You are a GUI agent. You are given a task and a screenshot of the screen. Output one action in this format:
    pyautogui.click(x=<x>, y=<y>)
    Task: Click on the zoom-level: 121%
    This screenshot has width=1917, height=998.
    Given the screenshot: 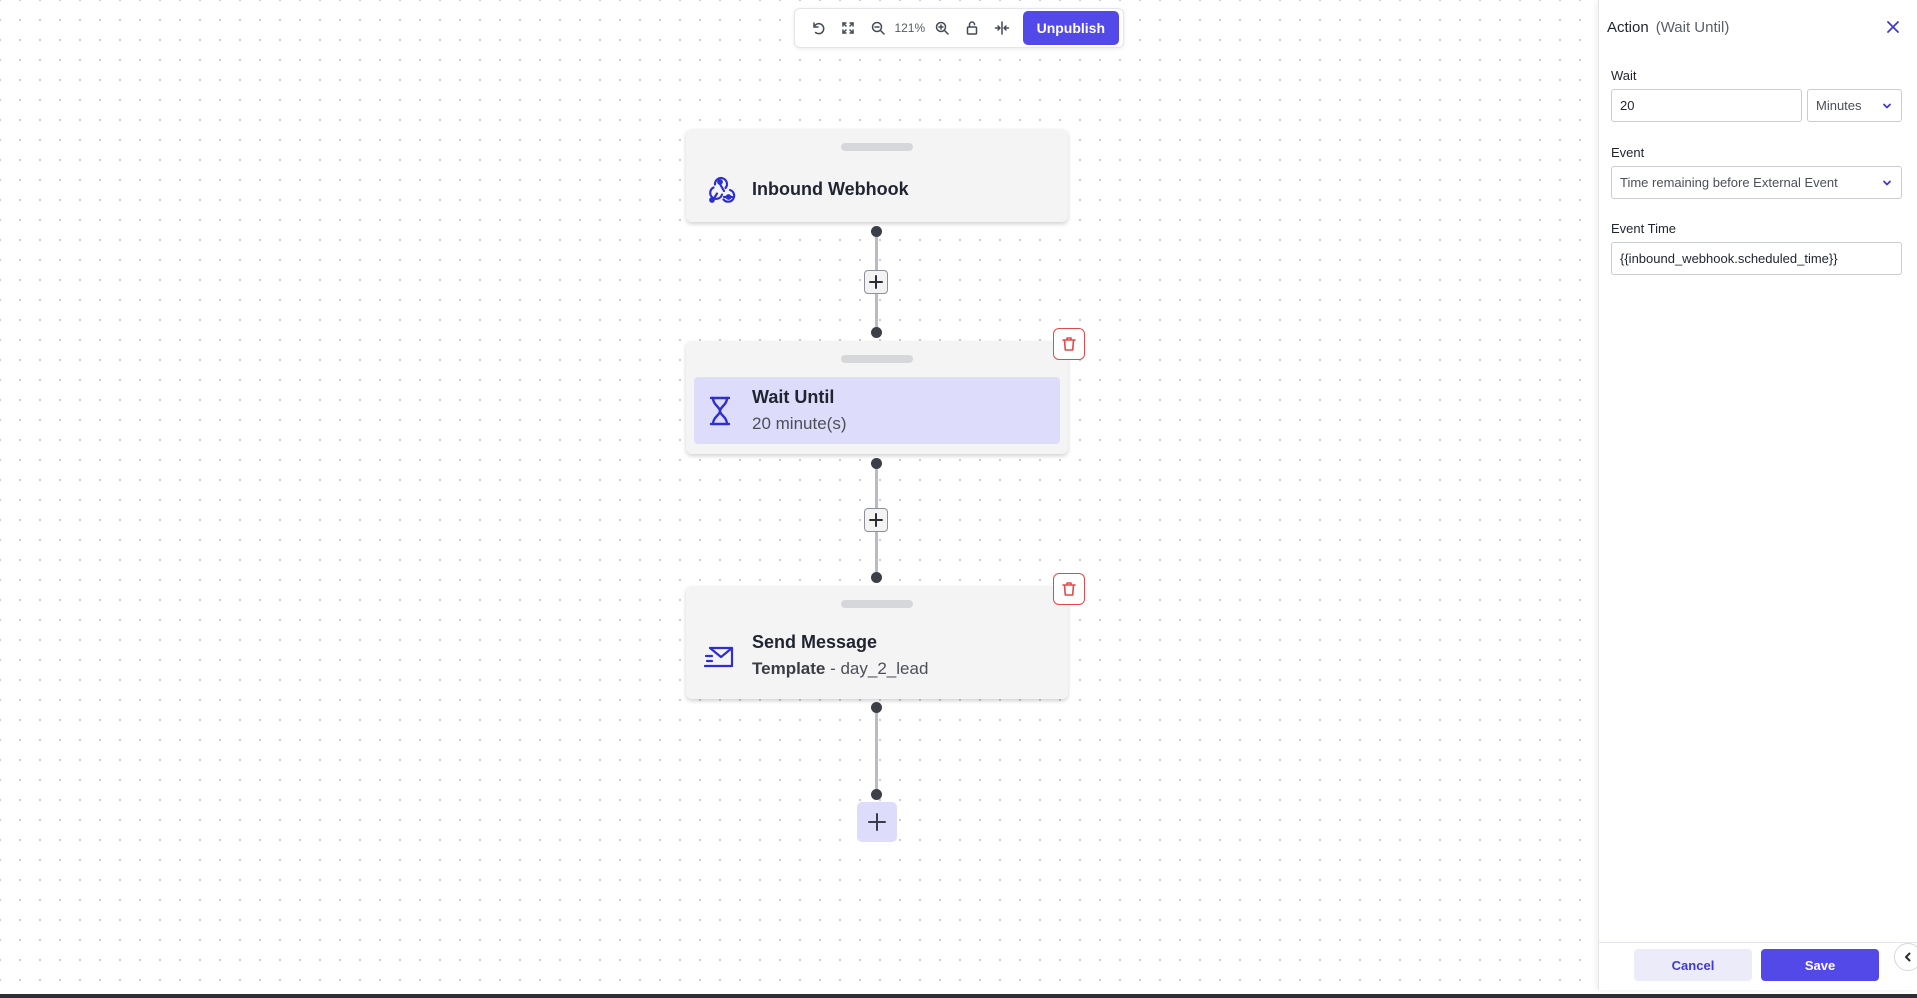 What is the action you would take?
    pyautogui.click(x=910, y=28)
    